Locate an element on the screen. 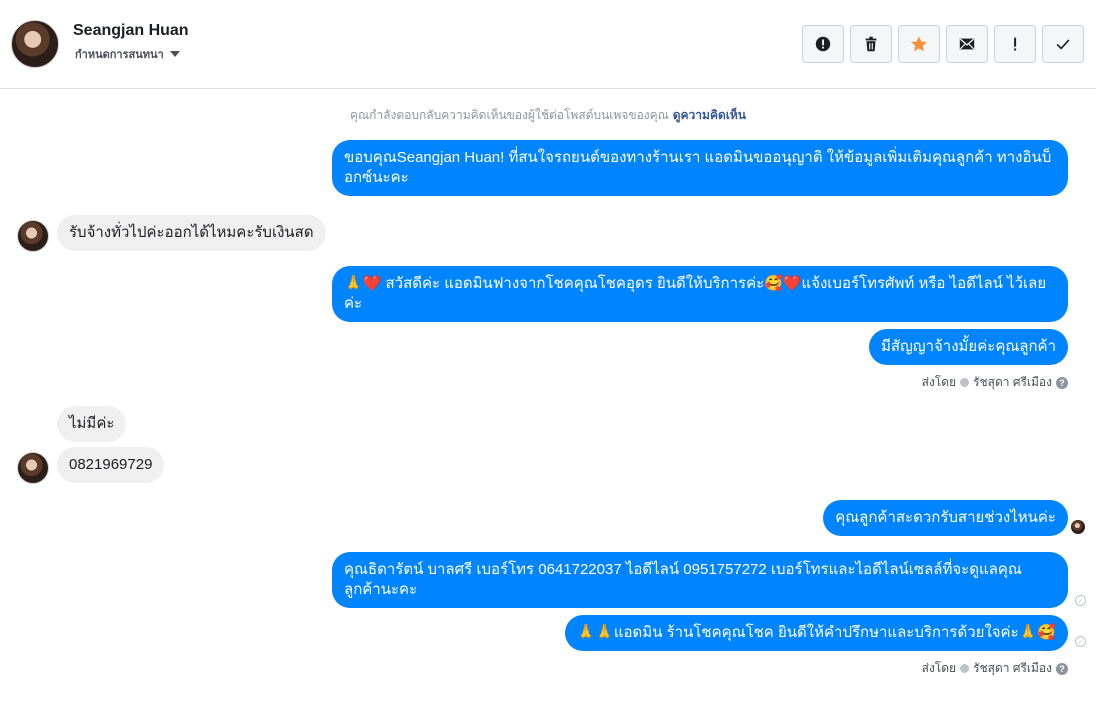 The width and height of the screenshot is (1096, 710). alert-circle-icon is located at coordinates (823, 44).